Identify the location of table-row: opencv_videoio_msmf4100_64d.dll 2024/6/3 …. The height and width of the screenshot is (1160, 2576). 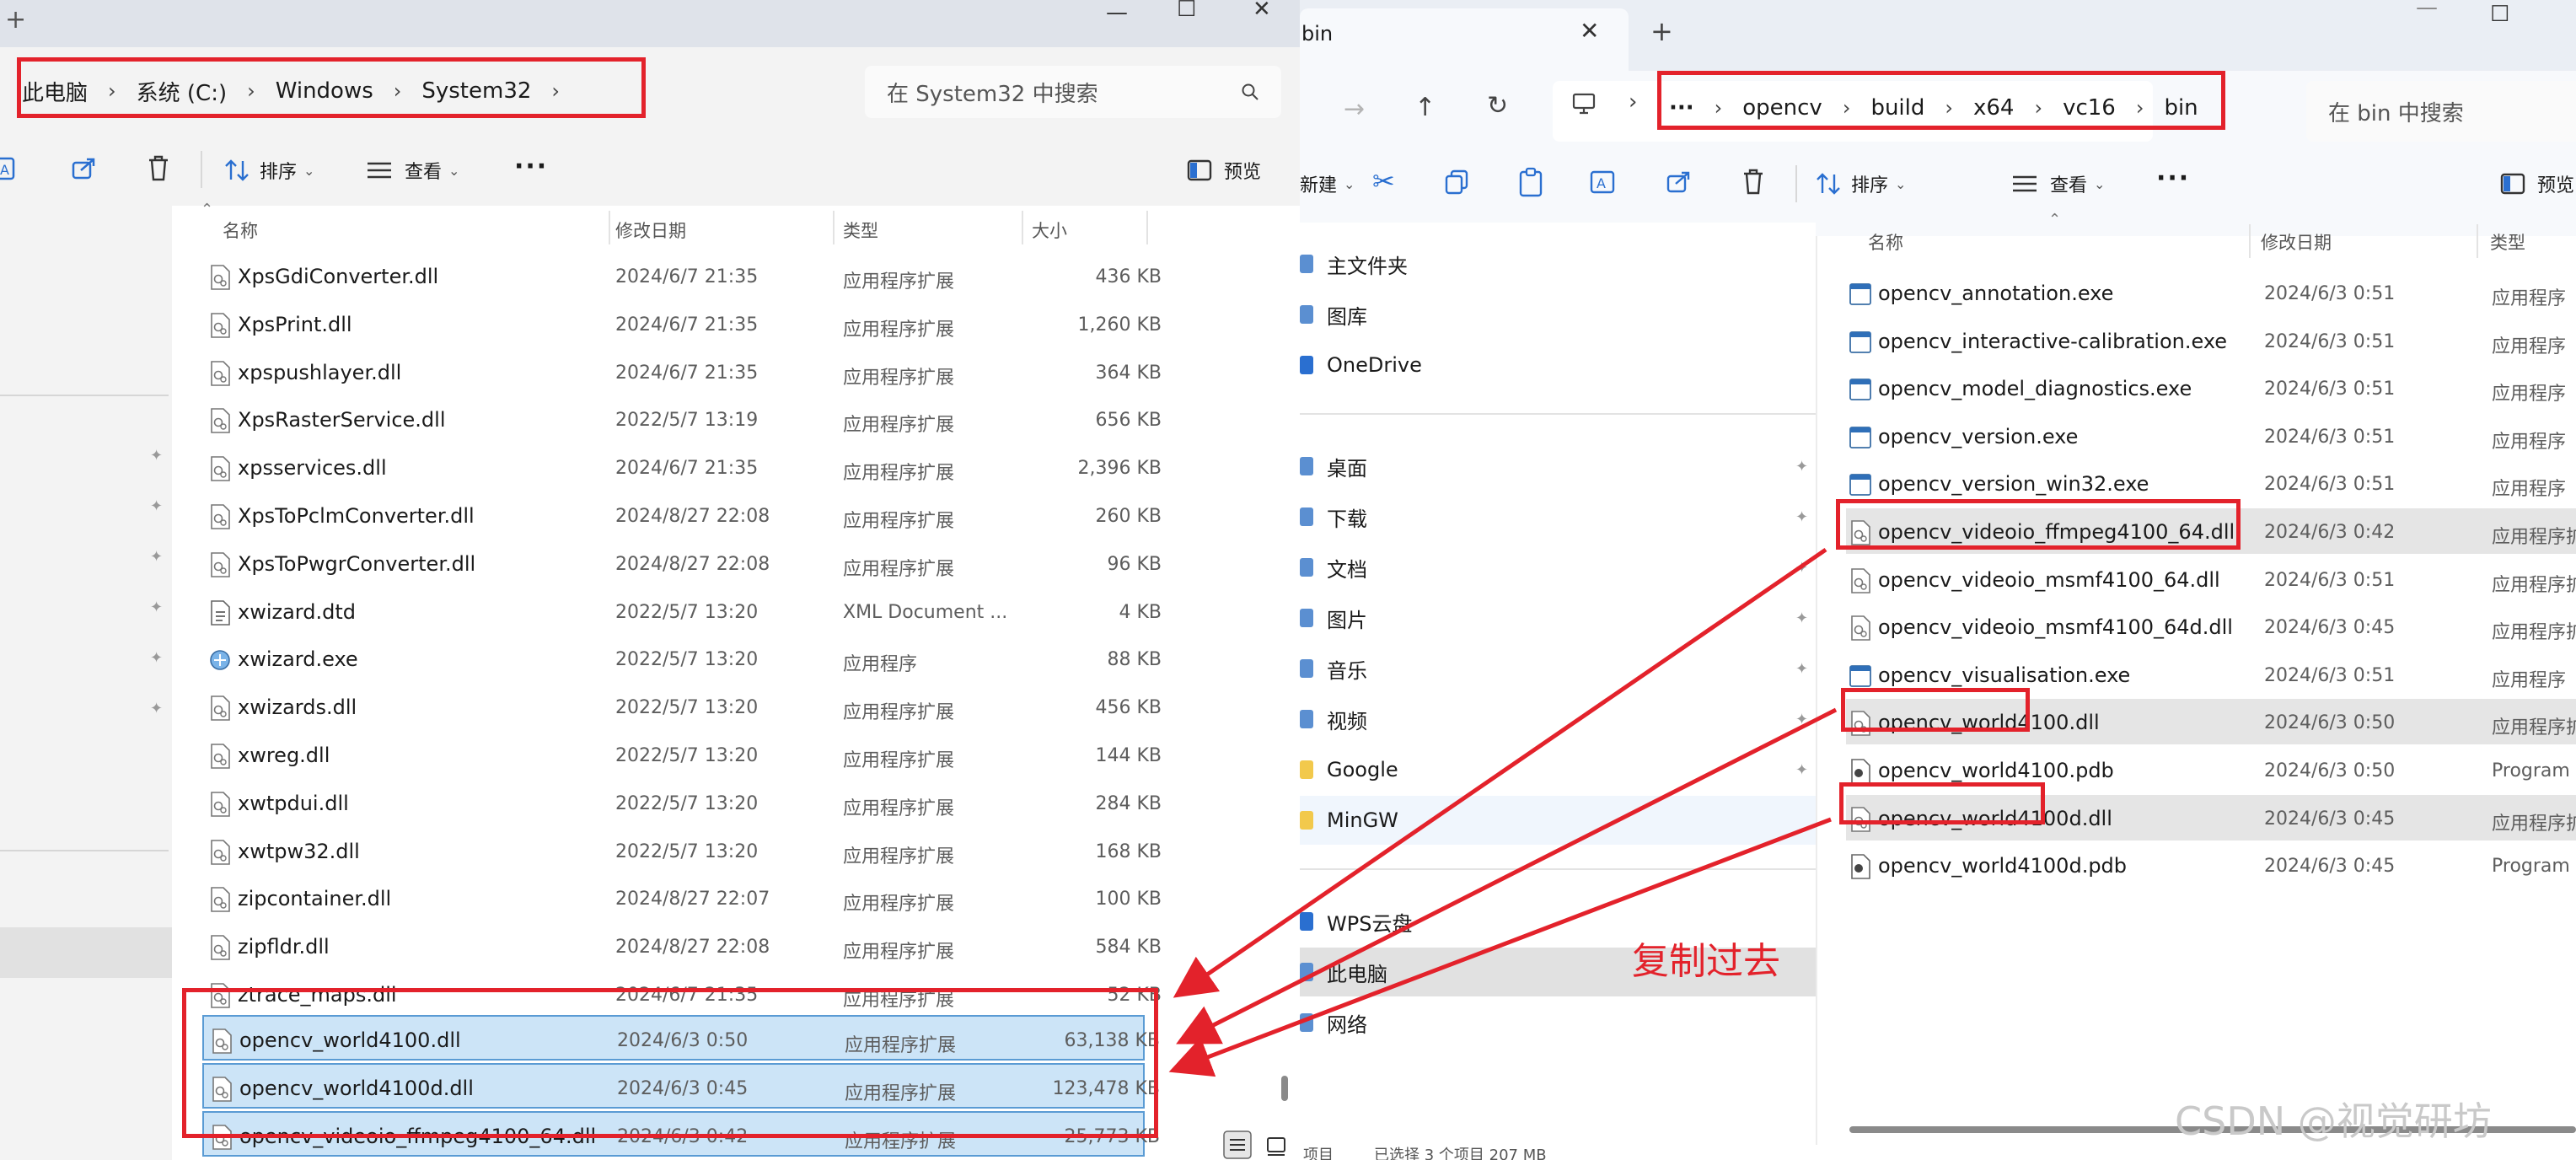
(2211, 626).